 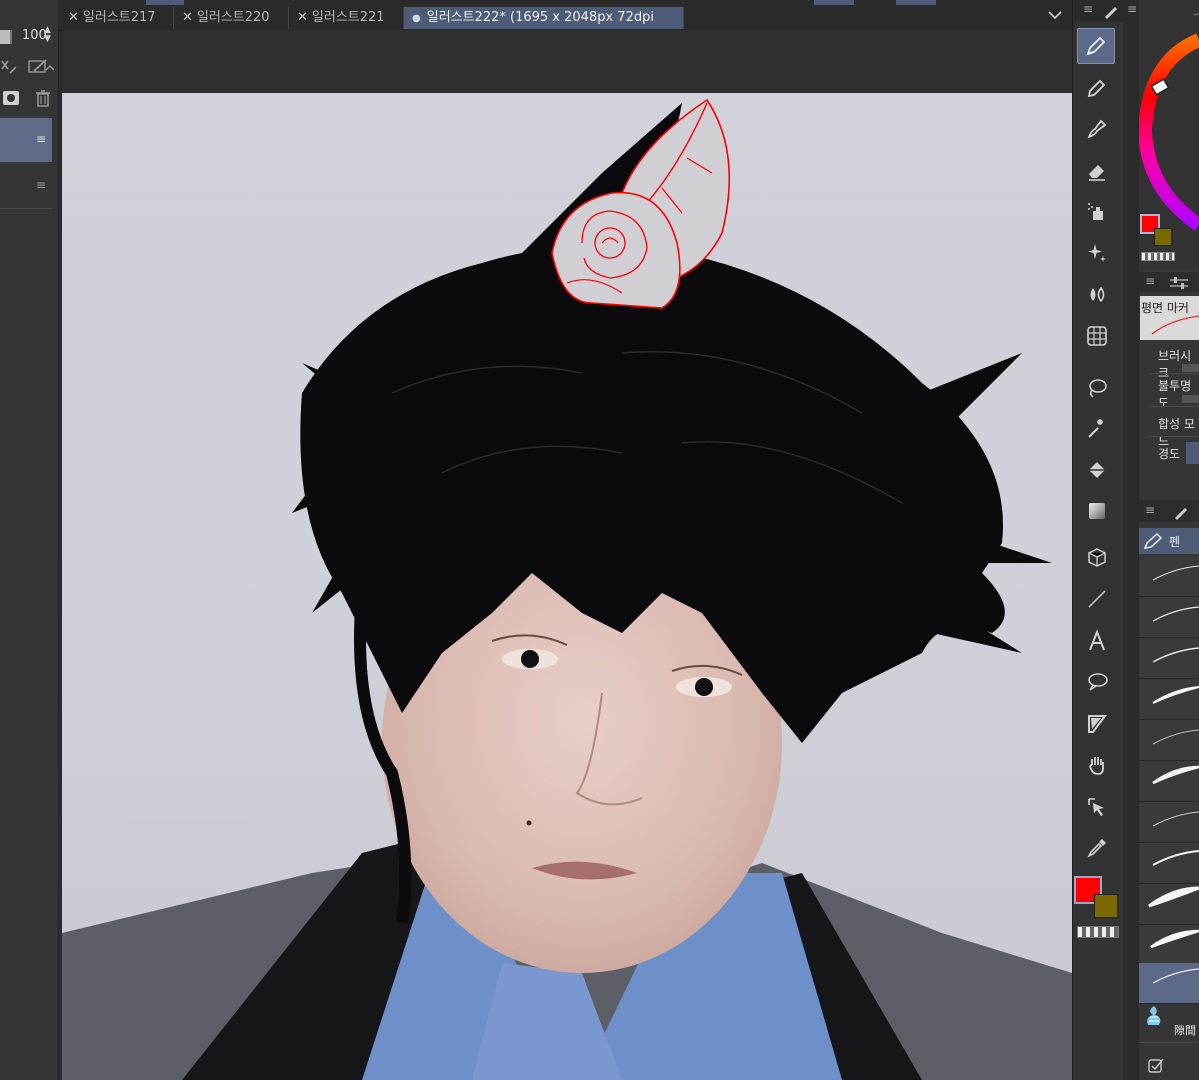 I want to click on tool-palette-header: ≡, so click(x=1098, y=11).